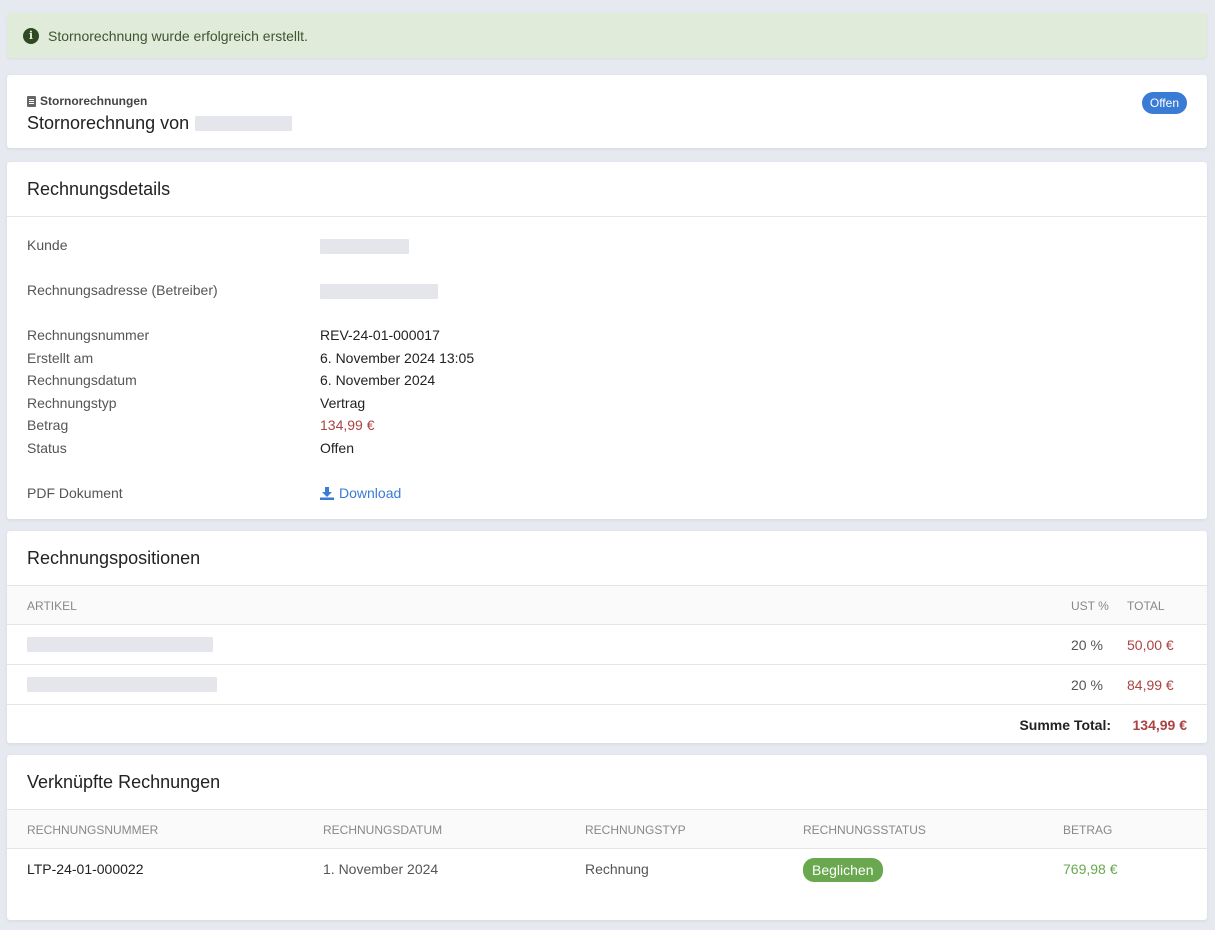 The height and width of the screenshot is (930, 1215). Describe the element at coordinates (48, 425) in the screenshot. I see `detail-label: Betrag` at that location.